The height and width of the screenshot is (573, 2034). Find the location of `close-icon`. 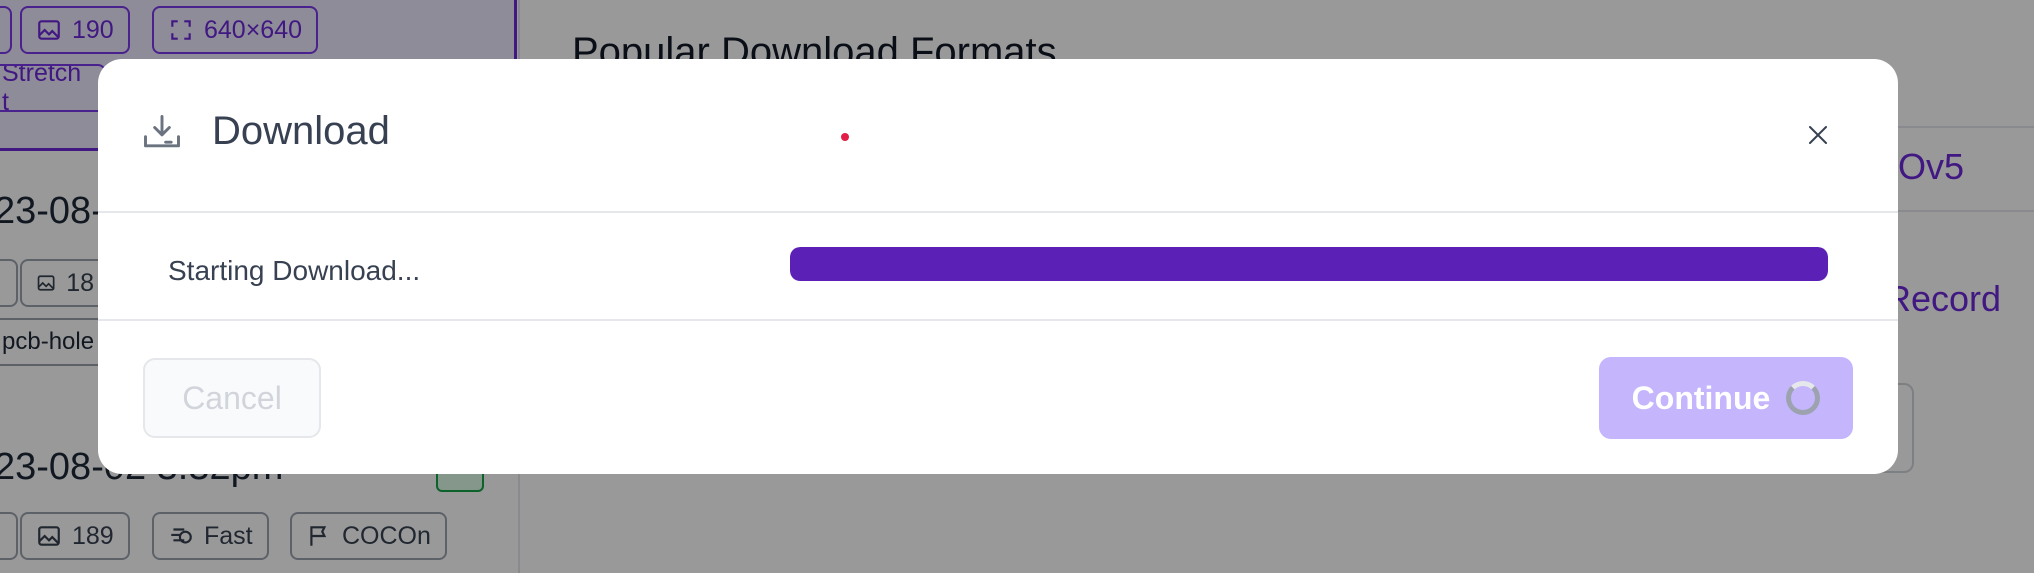

close-icon is located at coordinates (1818, 135).